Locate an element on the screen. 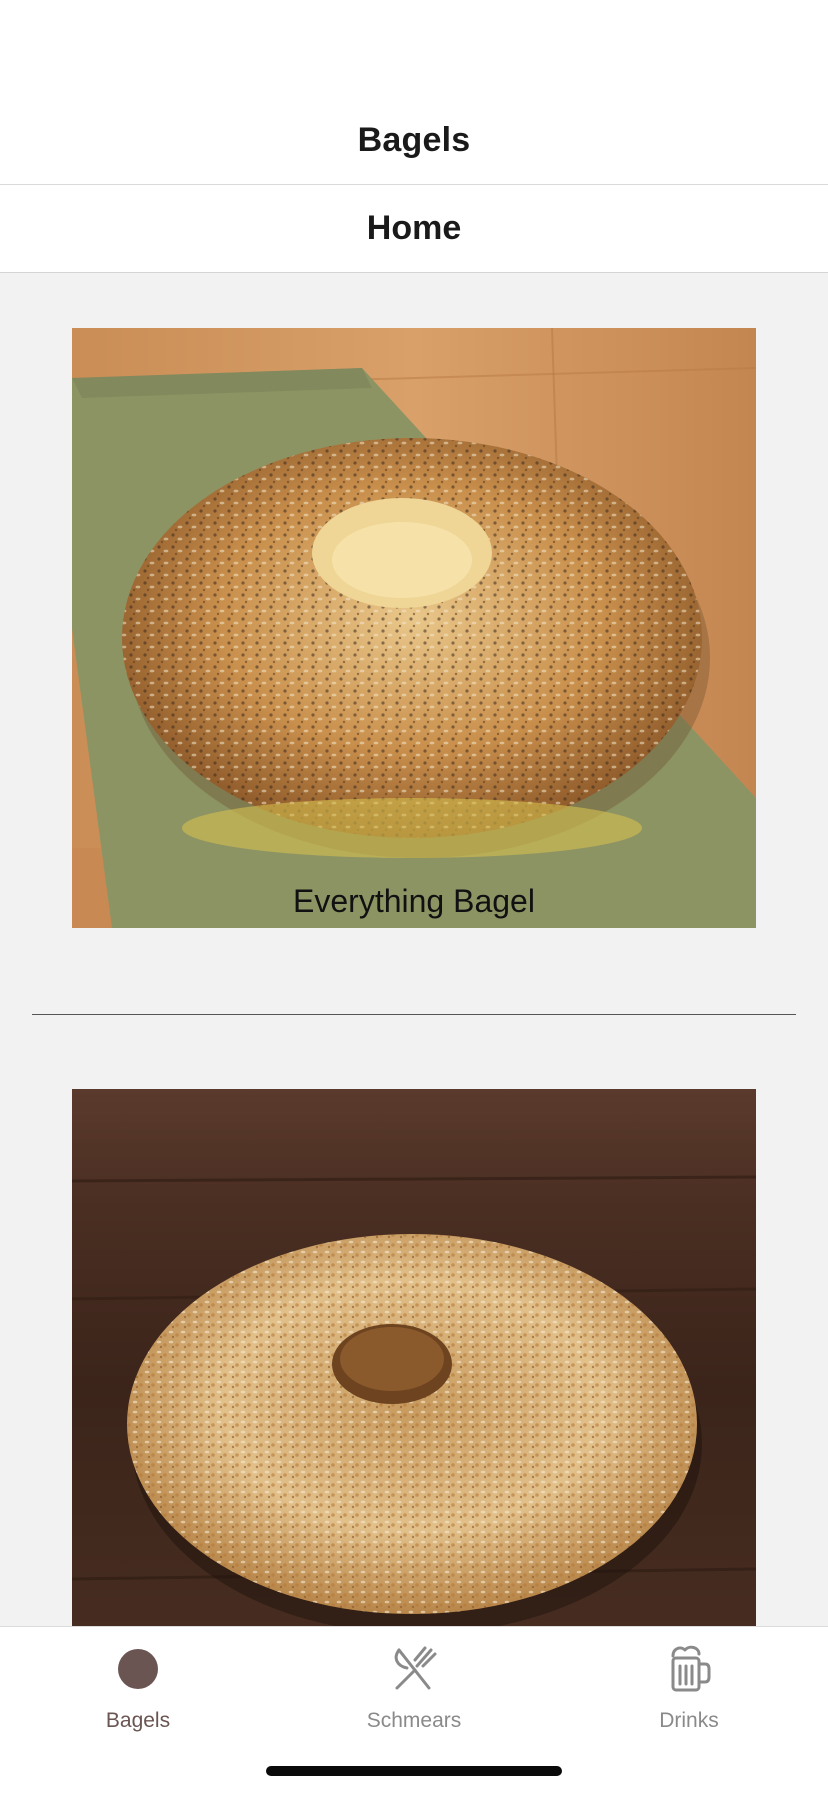  tab-label: Drinks is located at coordinates (689, 1720).